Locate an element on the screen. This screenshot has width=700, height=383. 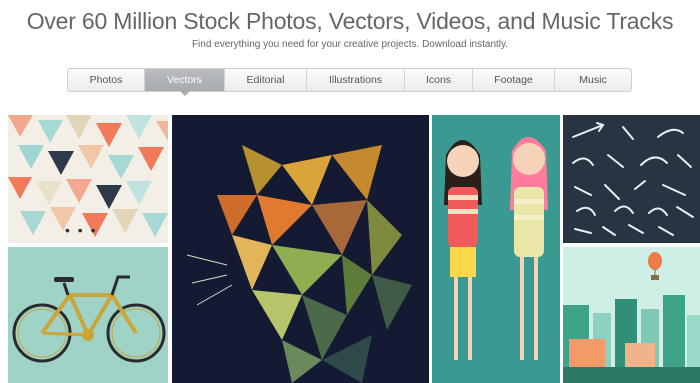
arrows-set-tile is located at coordinates (631, 179).